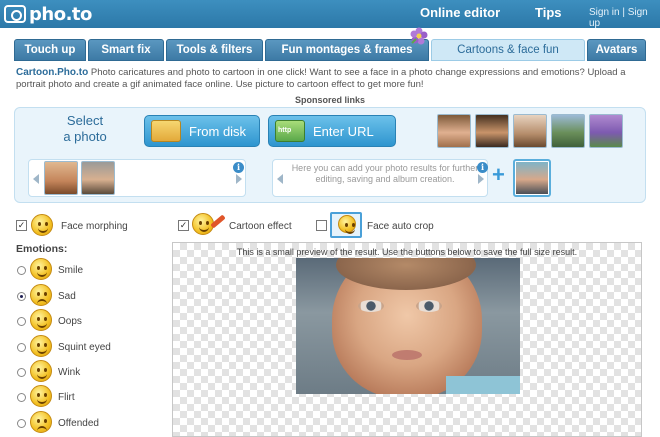 Image resolution: width=660 pixels, height=437 pixels. What do you see at coordinates (50, 50) in the screenshot?
I see `tab-touch-up: Touch up` at bounding box center [50, 50].